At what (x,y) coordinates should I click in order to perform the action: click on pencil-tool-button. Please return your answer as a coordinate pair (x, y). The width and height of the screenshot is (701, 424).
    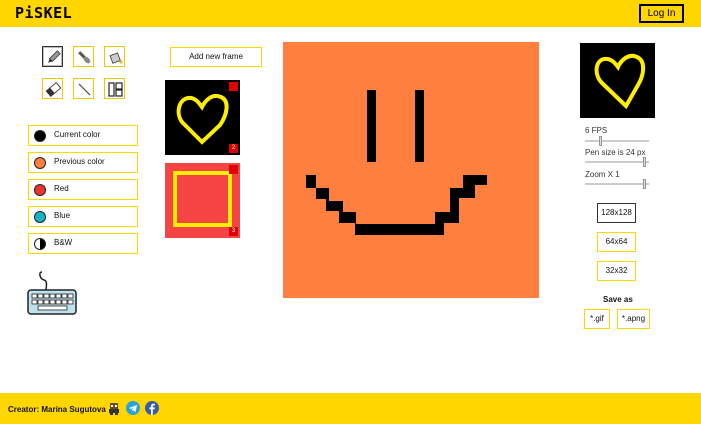
    Looking at the image, I should click on (52, 56).